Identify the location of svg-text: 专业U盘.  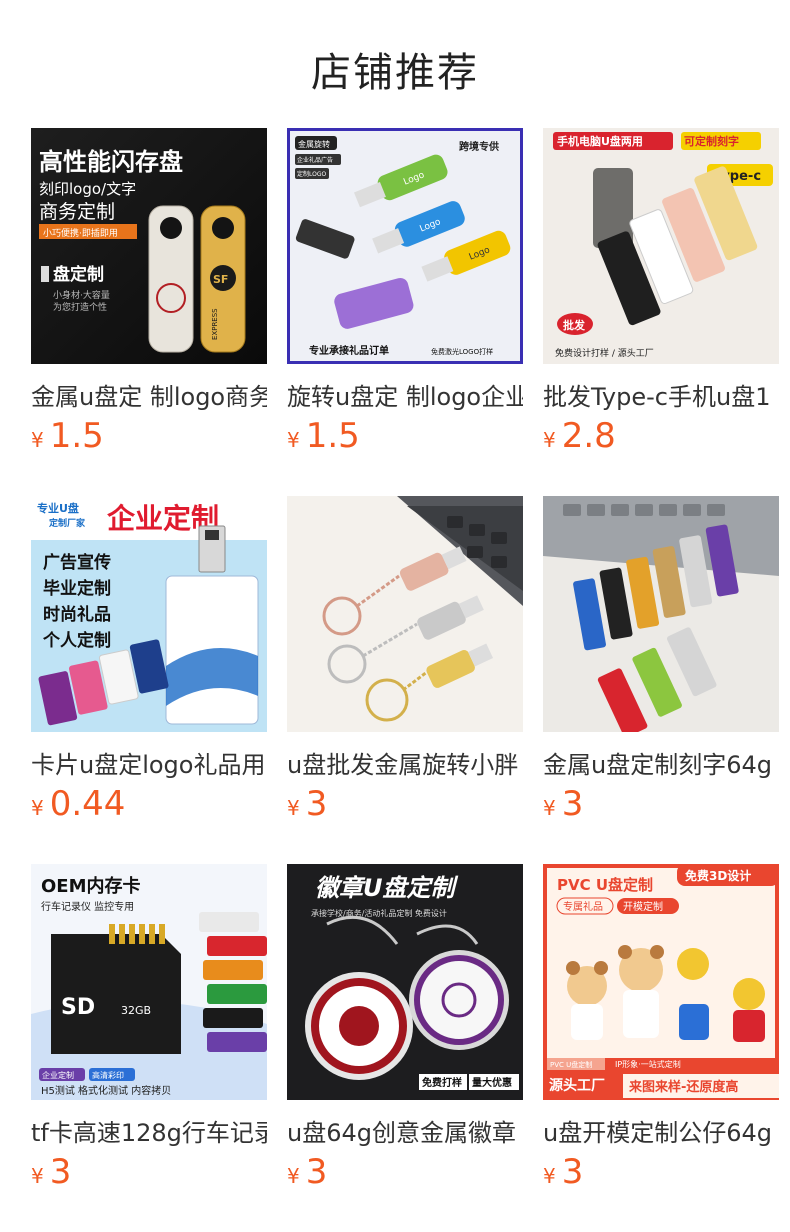
(58, 508).